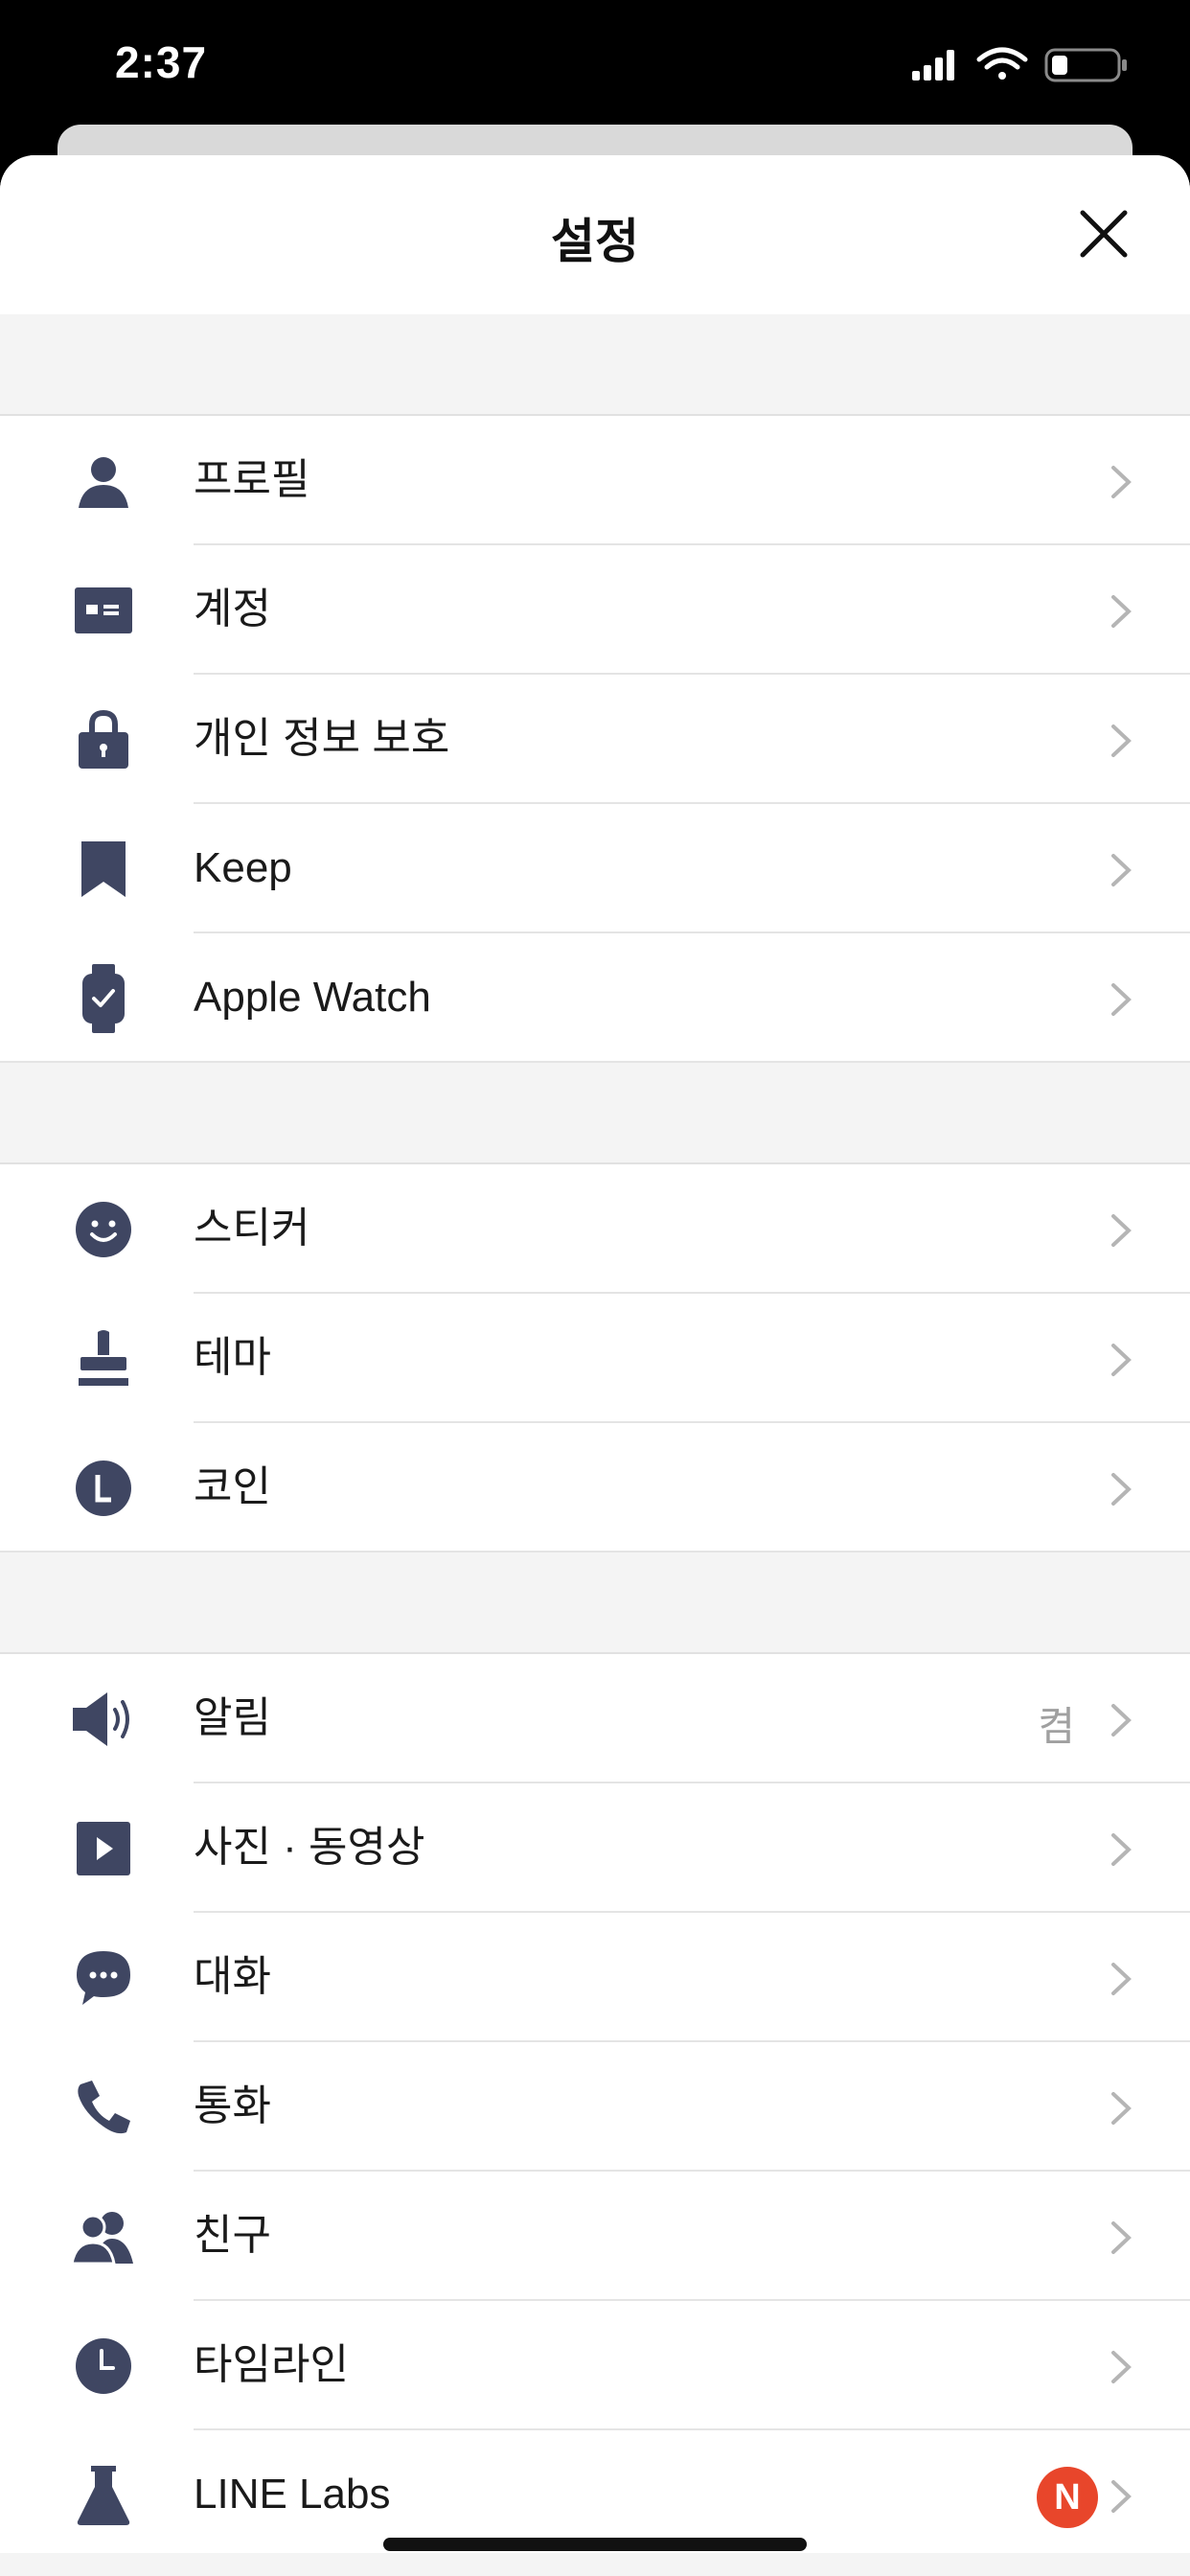 The width and height of the screenshot is (1190, 2576). I want to click on smiley-icon, so click(103, 1229).